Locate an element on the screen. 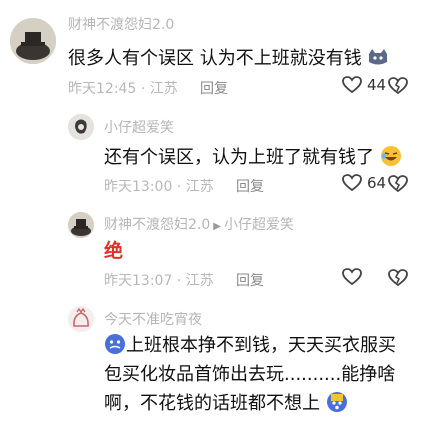 The image size is (433, 427). like-count: 64 is located at coordinates (377, 183).